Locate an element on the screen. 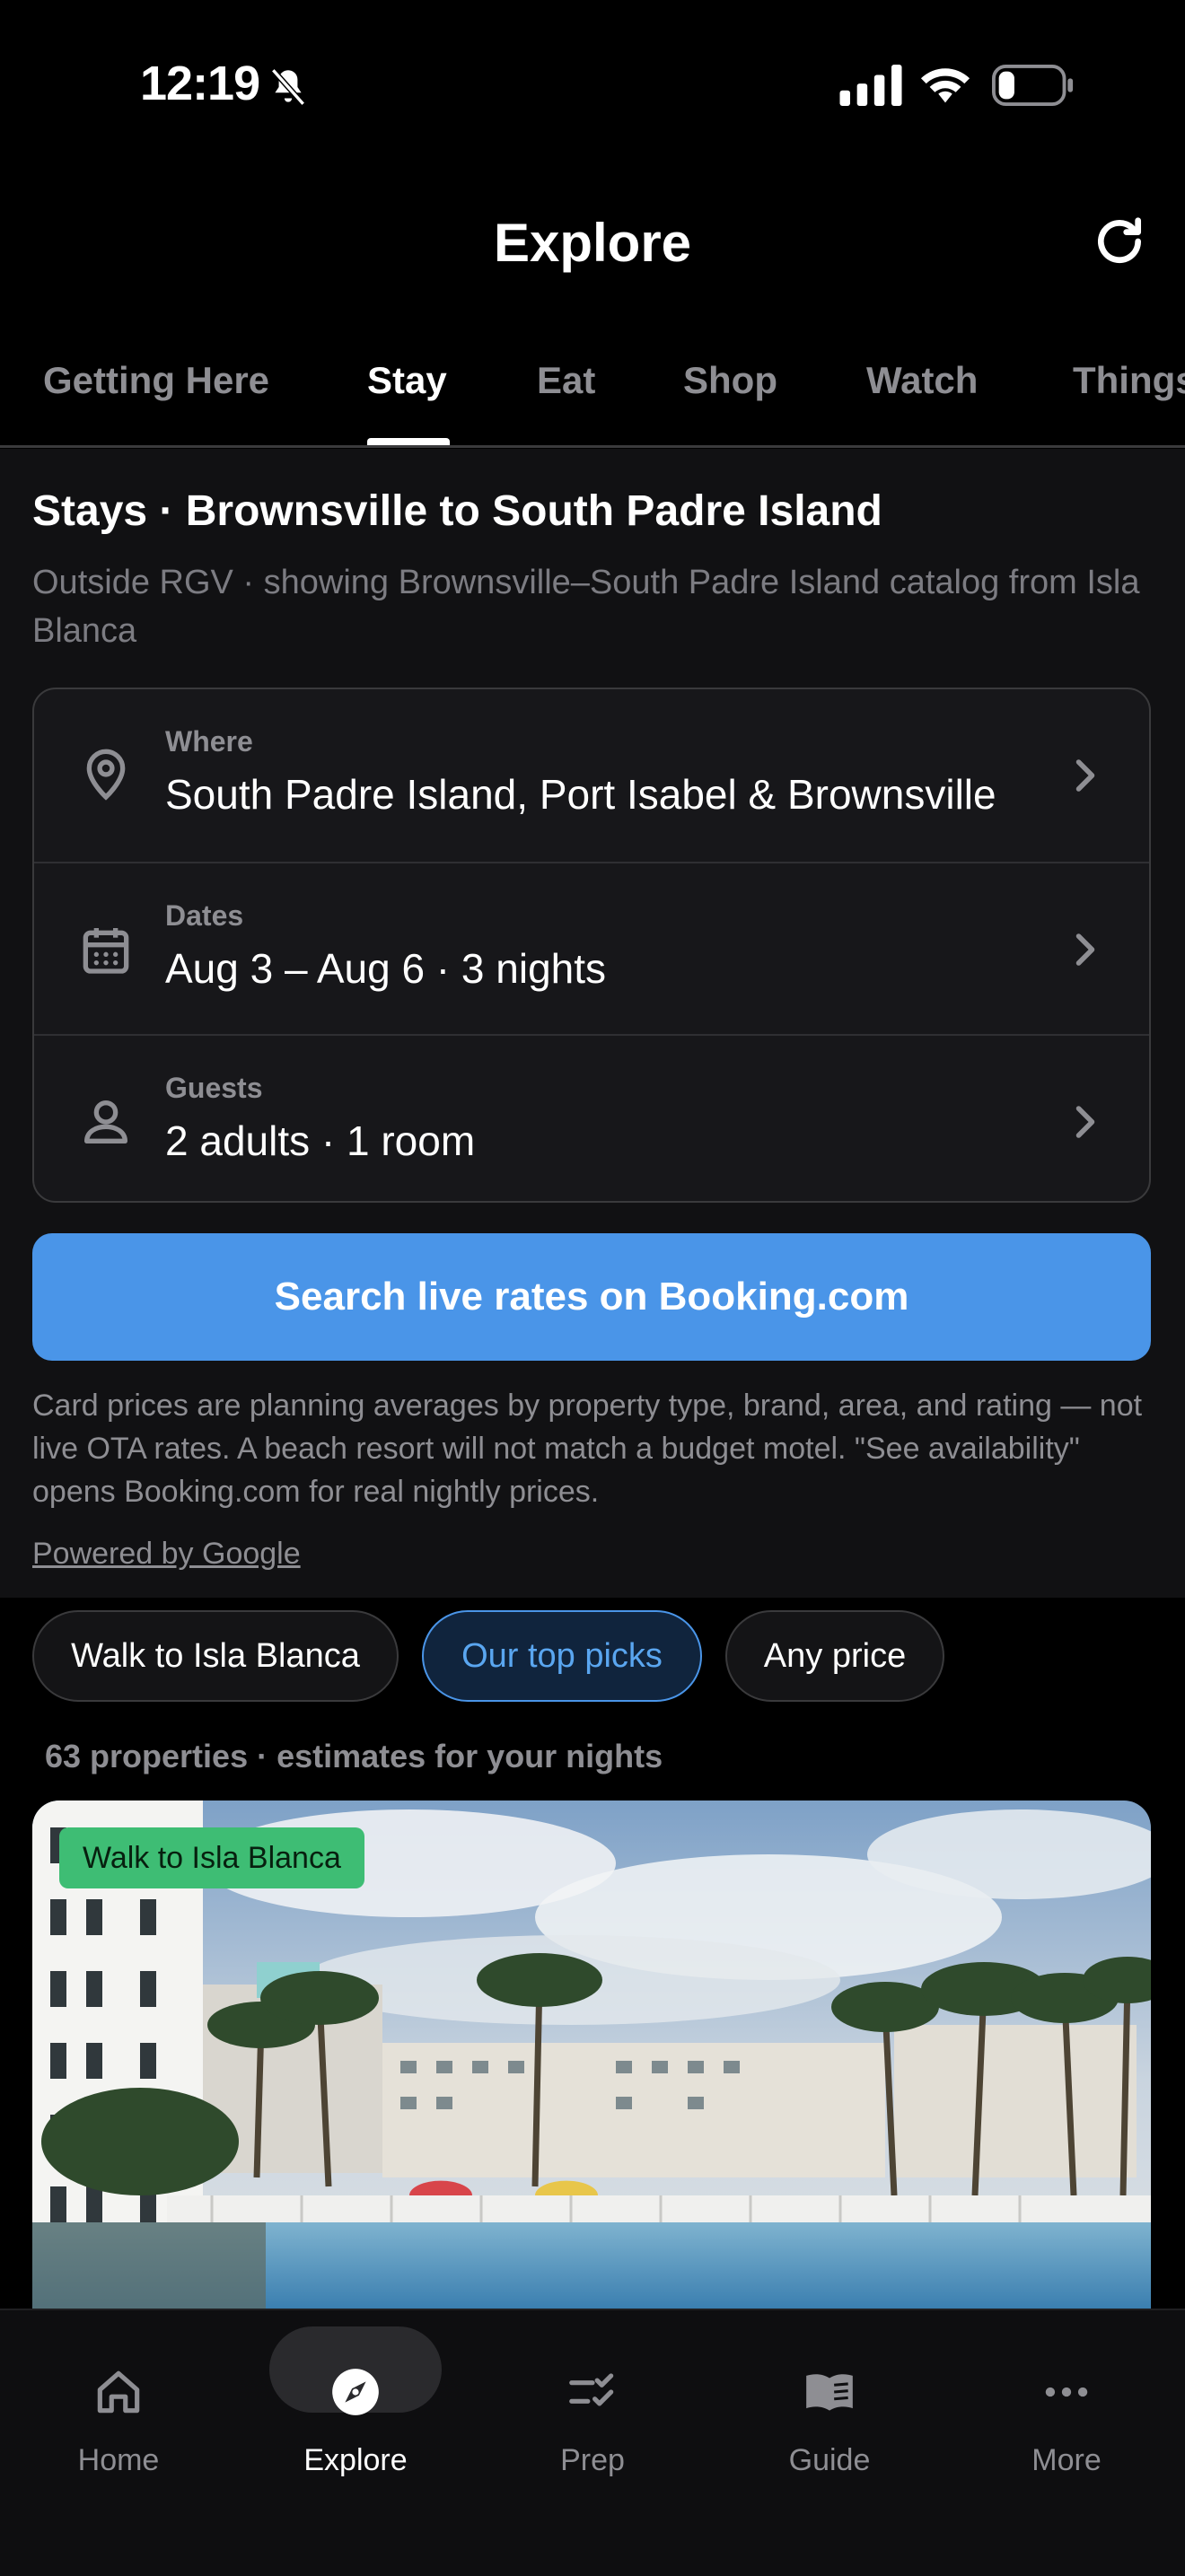 Image resolution: width=1185 pixels, height=2576 pixels. nav-guide-label: Guide is located at coordinates (829, 2460).